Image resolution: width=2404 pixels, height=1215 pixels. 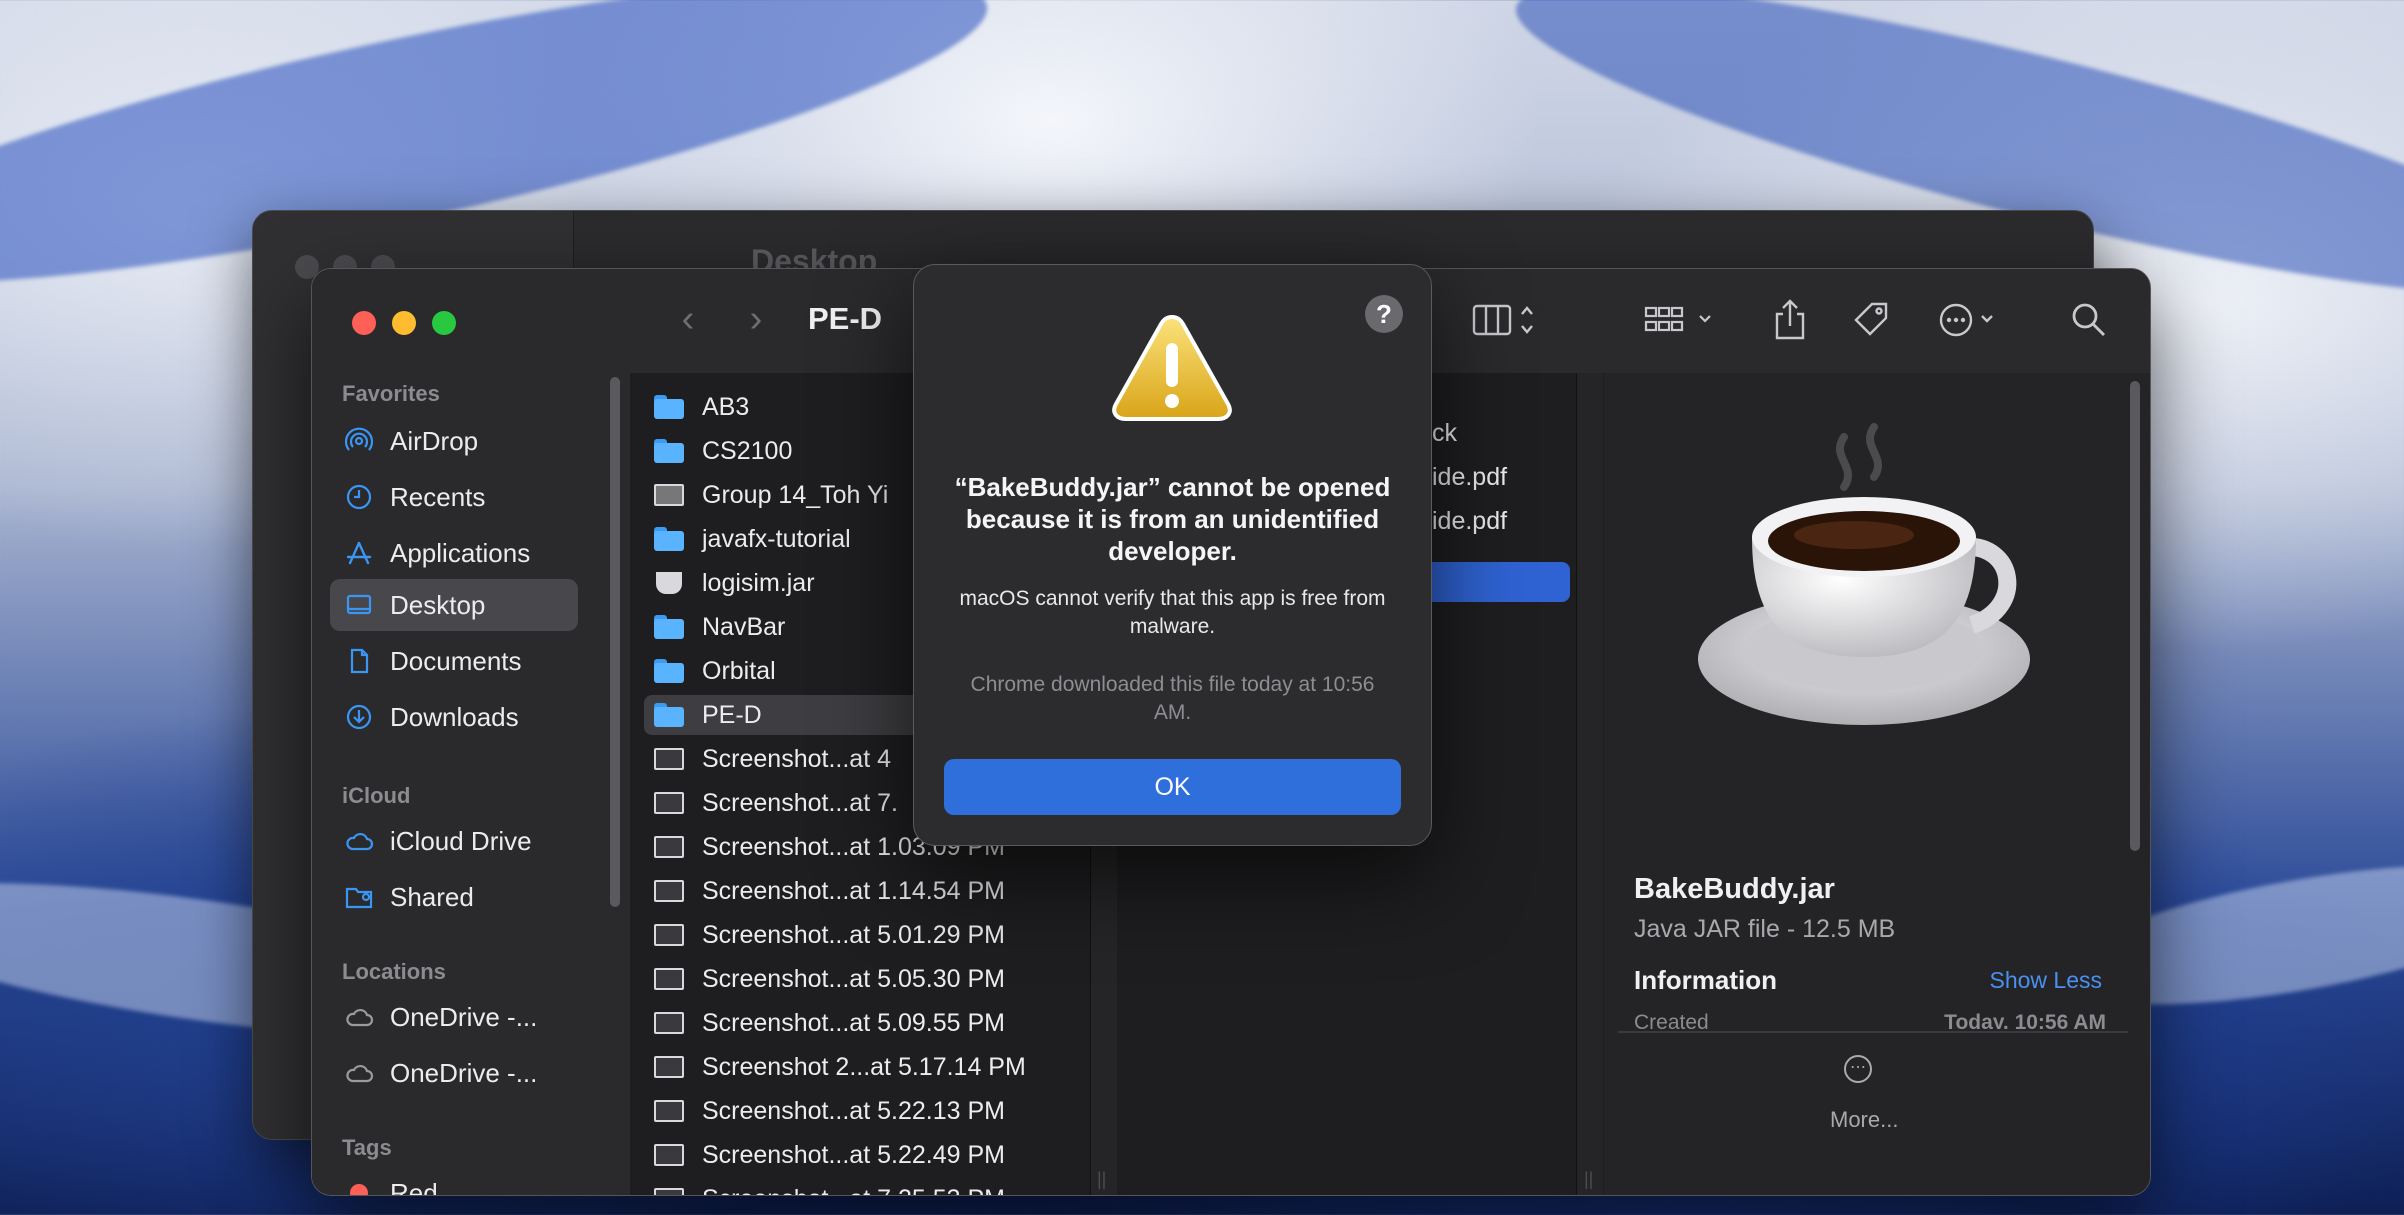 I want to click on preview-scrollbar, so click(x=2135, y=616).